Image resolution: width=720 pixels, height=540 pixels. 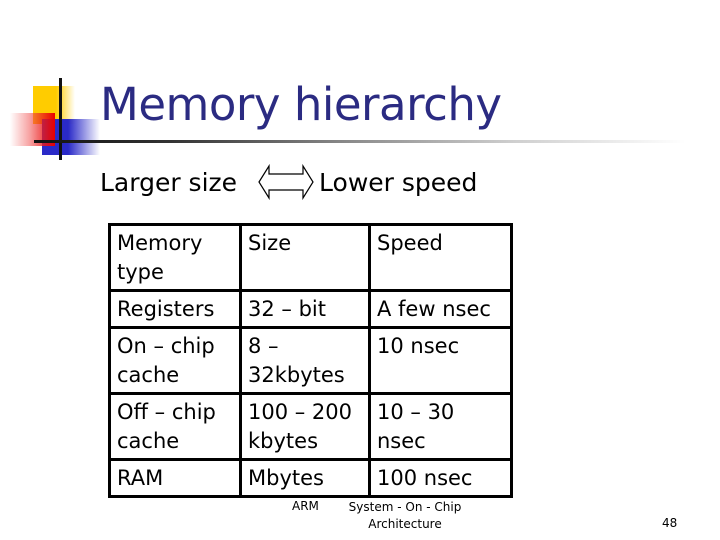 What do you see at coordinates (305, 506) in the screenshot?
I see `footer-left-text: ARM` at bounding box center [305, 506].